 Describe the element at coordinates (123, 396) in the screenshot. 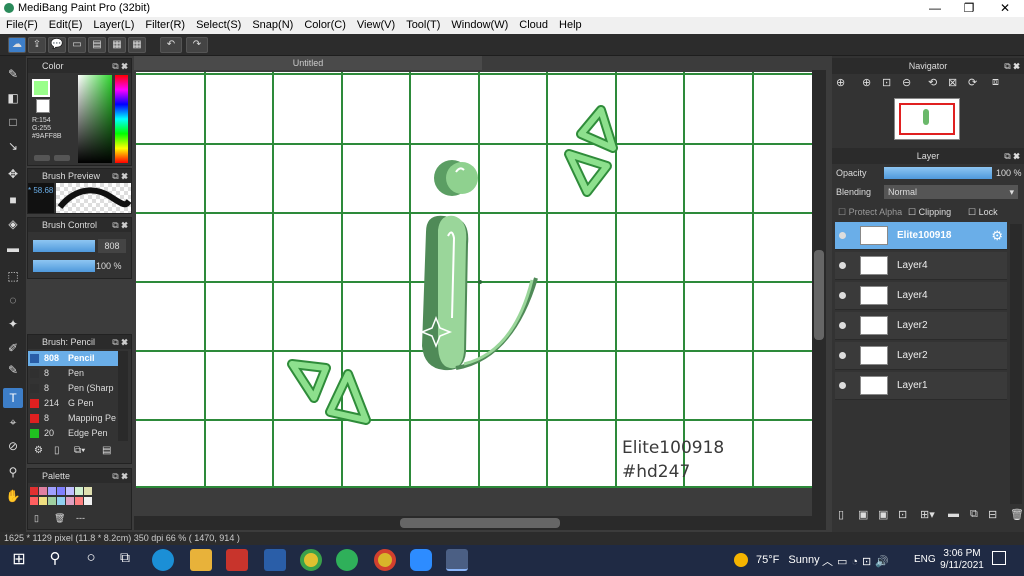

I see `brush-list-scrollbar` at that location.